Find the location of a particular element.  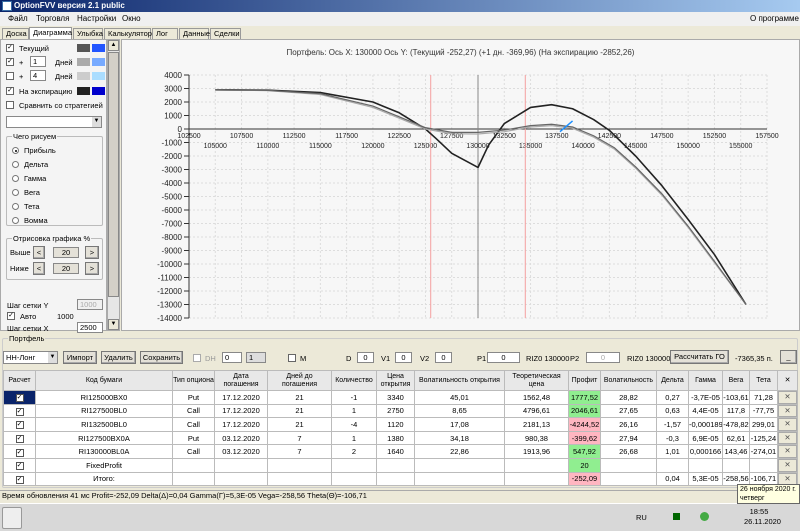

current-color-swatch is located at coordinates (83, 48).